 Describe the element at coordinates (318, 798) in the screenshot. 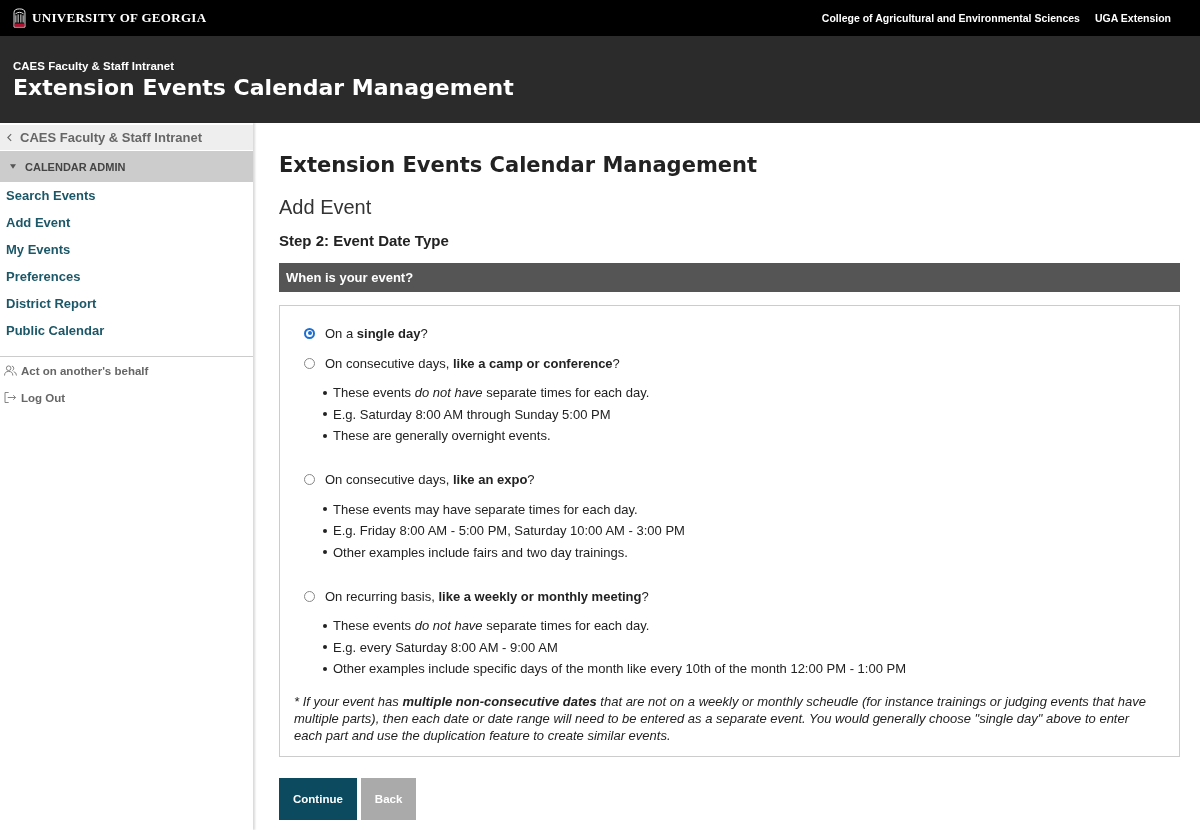

I see `continue-button: Continue` at that location.